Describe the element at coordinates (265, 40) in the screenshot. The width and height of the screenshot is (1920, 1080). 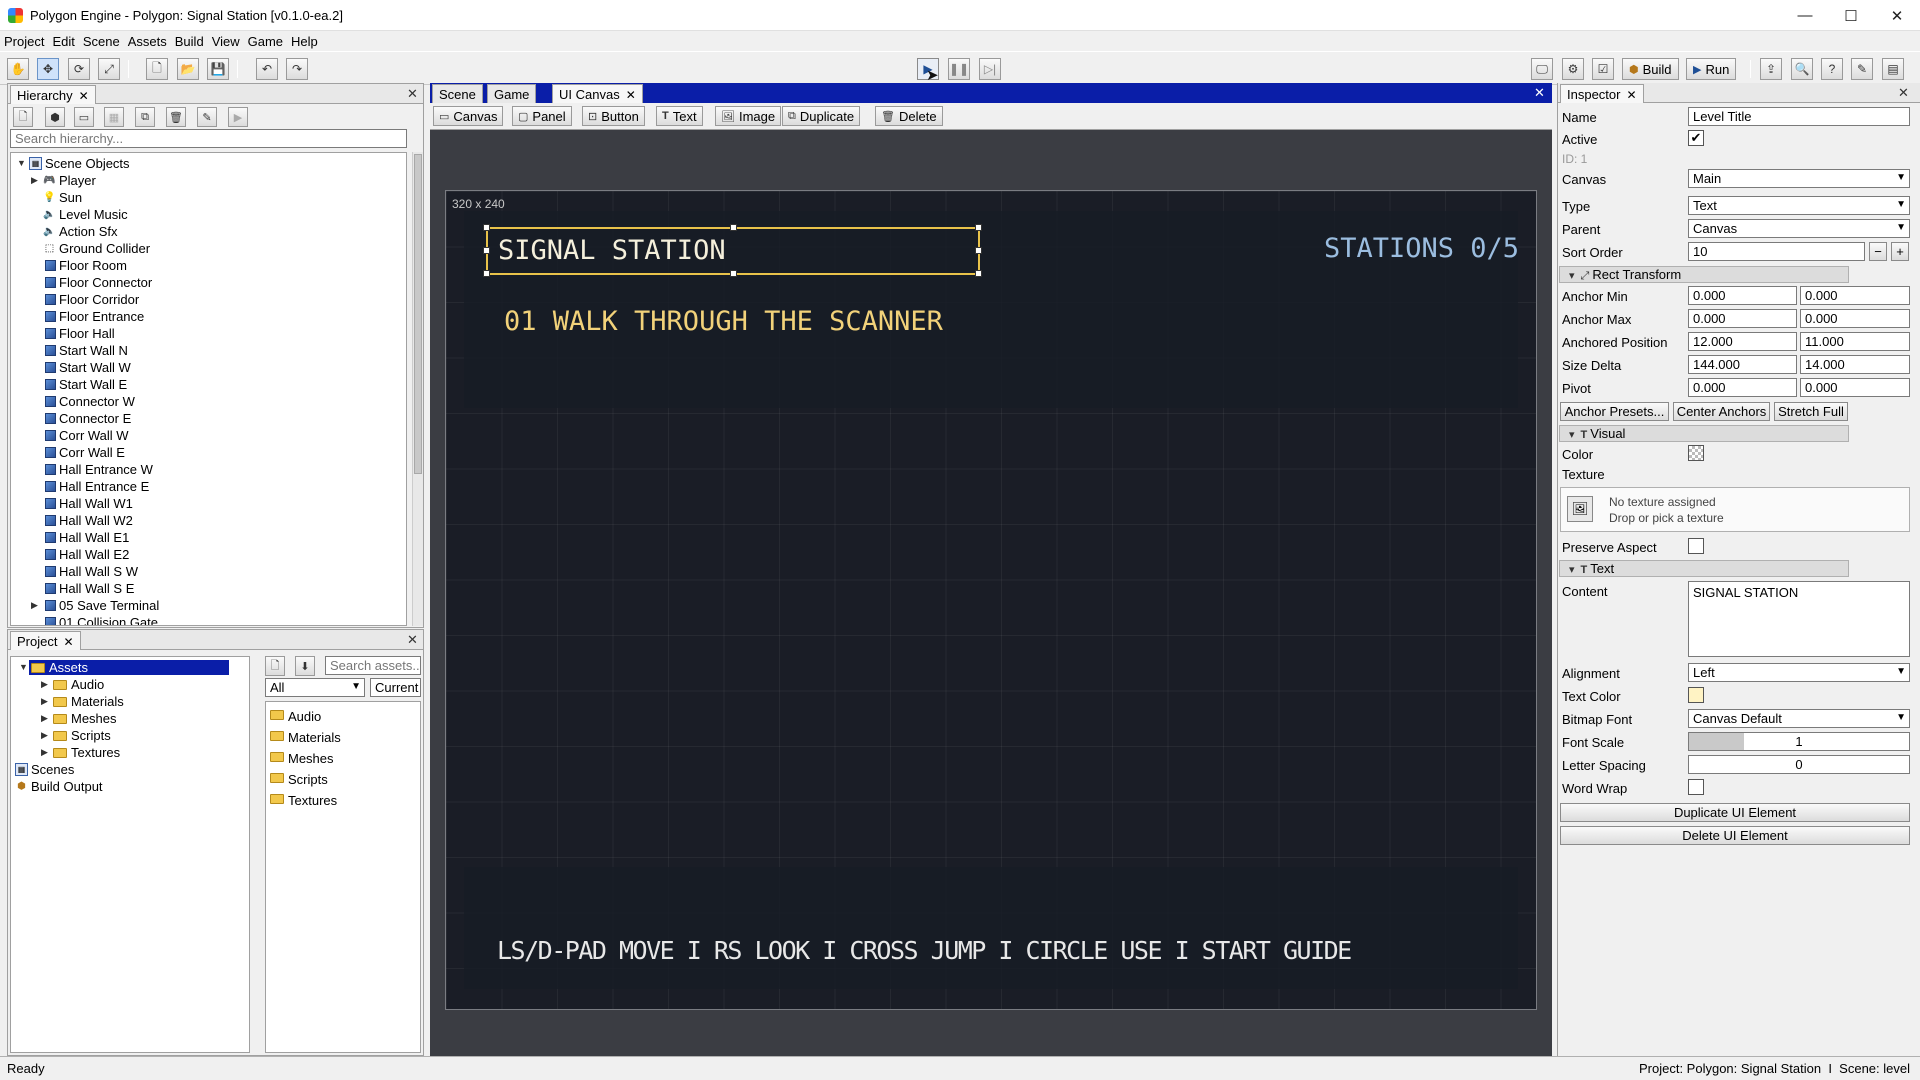
I see `menu-game: Game` at that location.